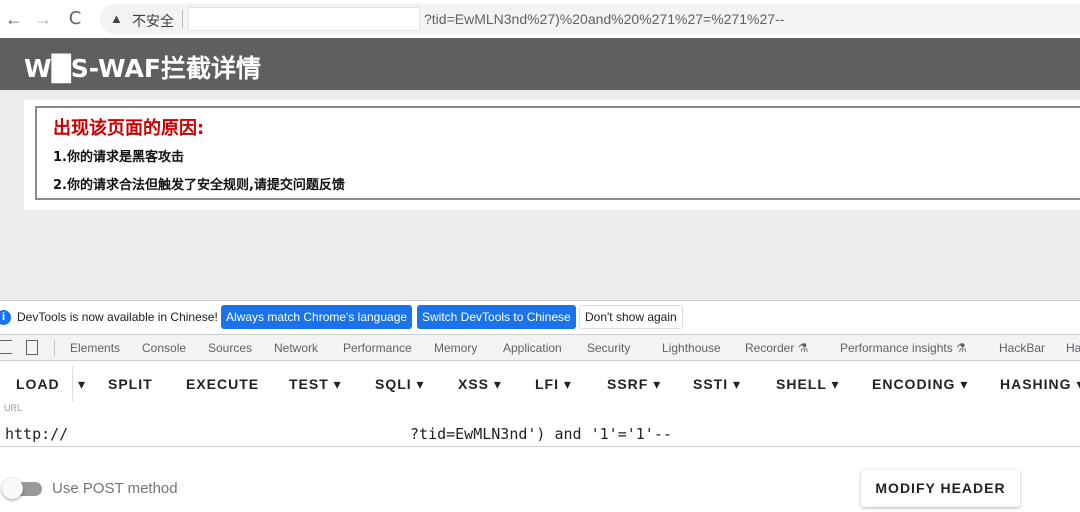 The image size is (1080, 512). Describe the element at coordinates (153, 21) in the screenshot. I see `insecure-label: 不安全` at that location.